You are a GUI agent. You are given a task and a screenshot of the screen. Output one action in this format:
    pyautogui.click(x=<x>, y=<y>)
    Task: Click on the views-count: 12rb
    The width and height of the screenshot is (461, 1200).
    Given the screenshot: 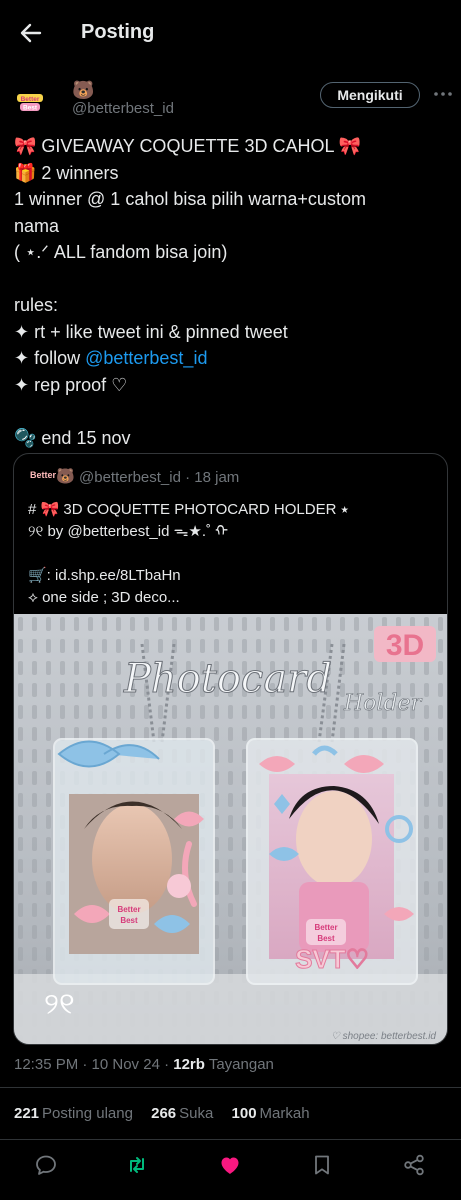 What is the action you would take?
    pyautogui.click(x=189, y=1064)
    